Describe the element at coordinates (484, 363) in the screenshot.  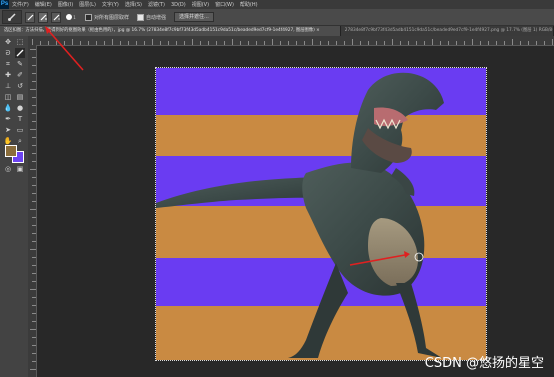
I see `watermark-text: CSDN @悠扬的星空` at that location.